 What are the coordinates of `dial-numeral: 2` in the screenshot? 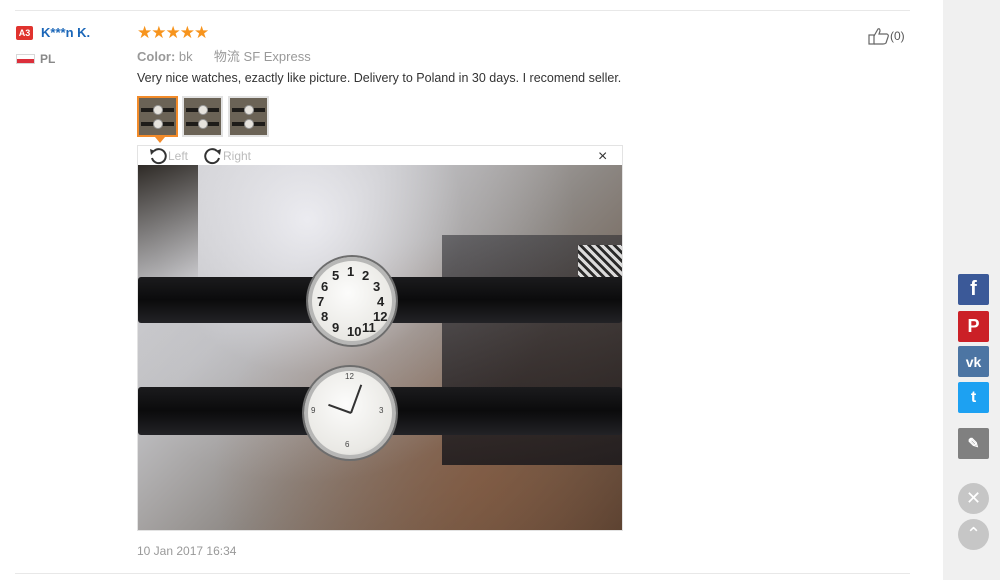 It's located at (366, 276).